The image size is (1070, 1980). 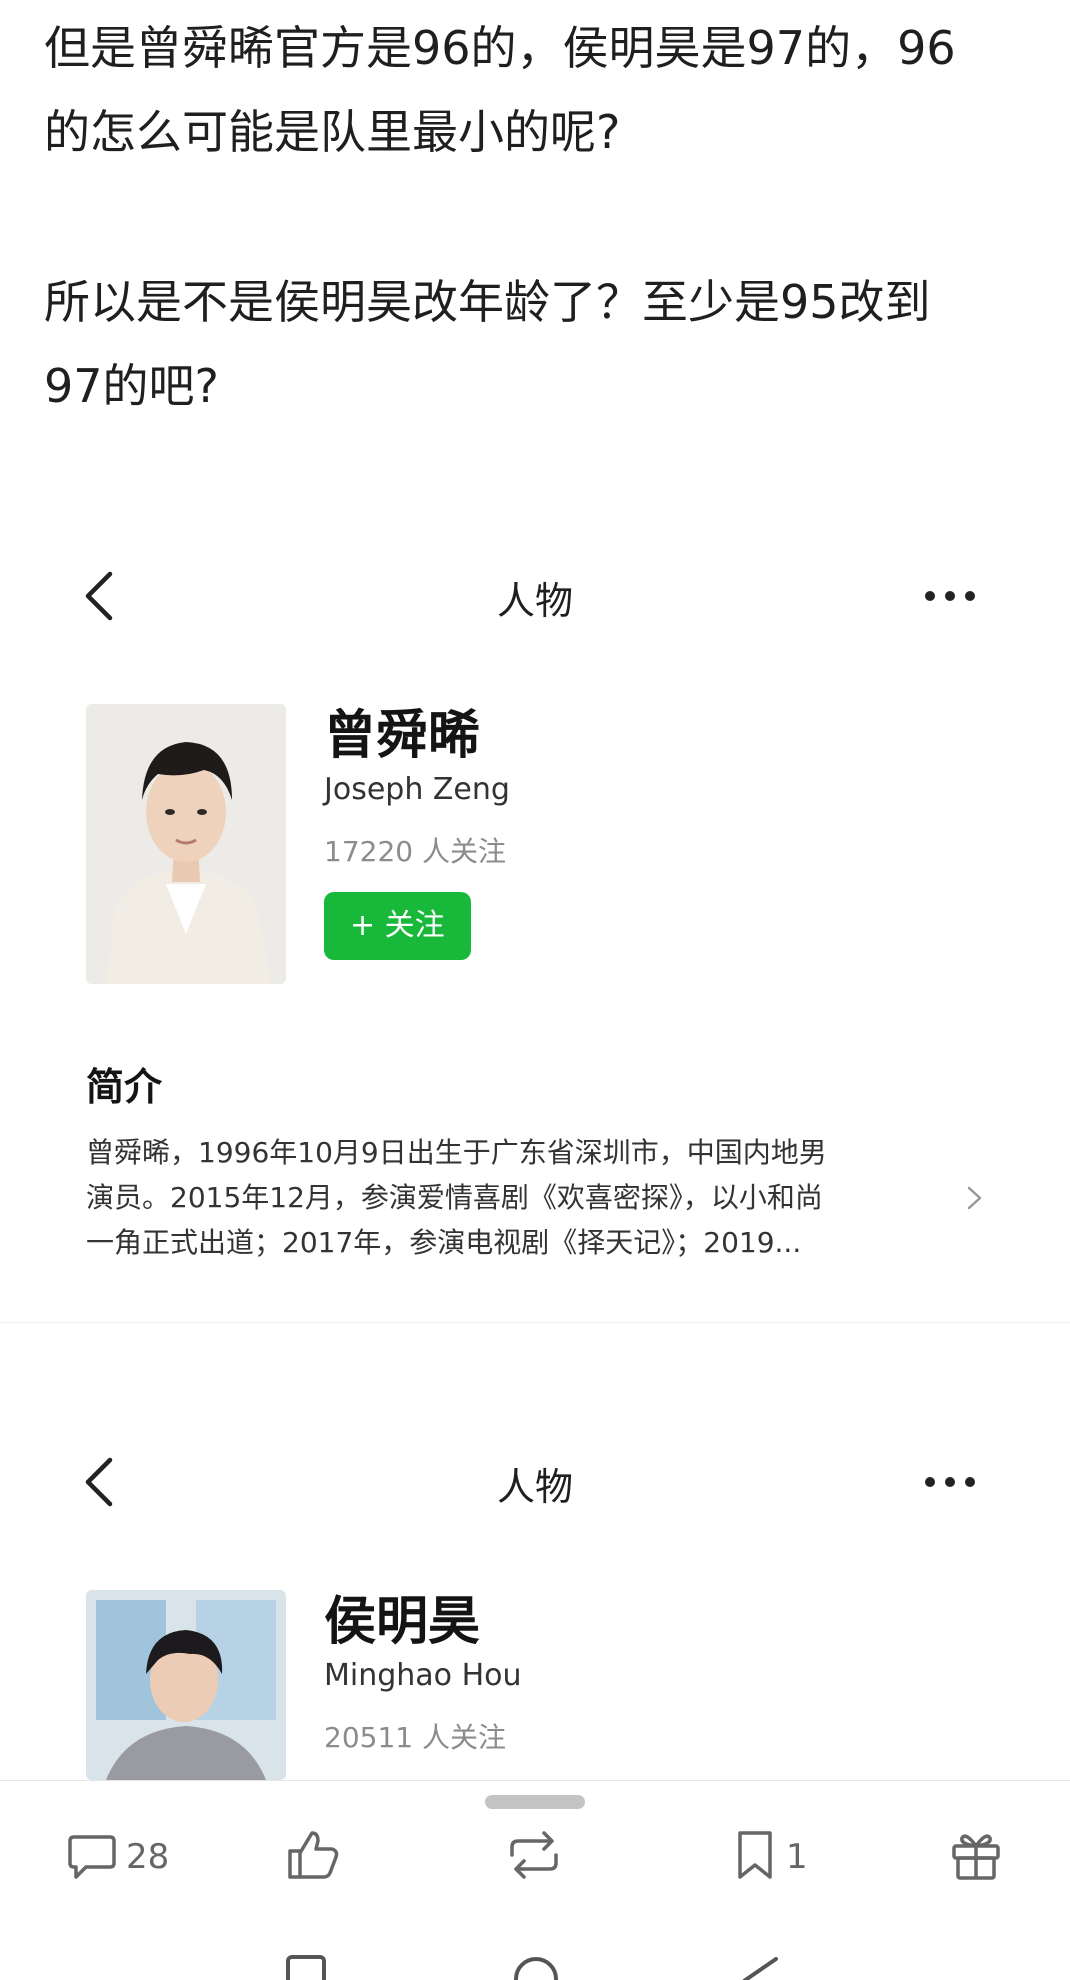 I want to click on like-button, so click(x=312, y=1857).